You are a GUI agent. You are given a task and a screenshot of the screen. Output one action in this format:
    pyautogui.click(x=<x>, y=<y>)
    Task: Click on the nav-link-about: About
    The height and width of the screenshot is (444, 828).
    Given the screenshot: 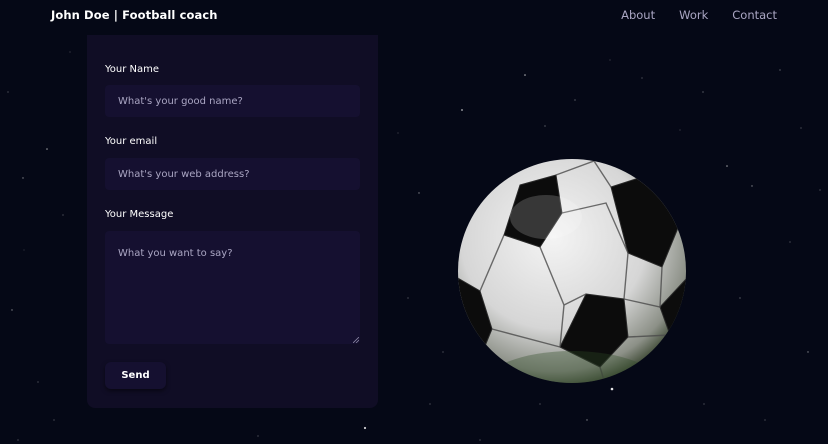 What is the action you would take?
    pyautogui.click(x=638, y=15)
    